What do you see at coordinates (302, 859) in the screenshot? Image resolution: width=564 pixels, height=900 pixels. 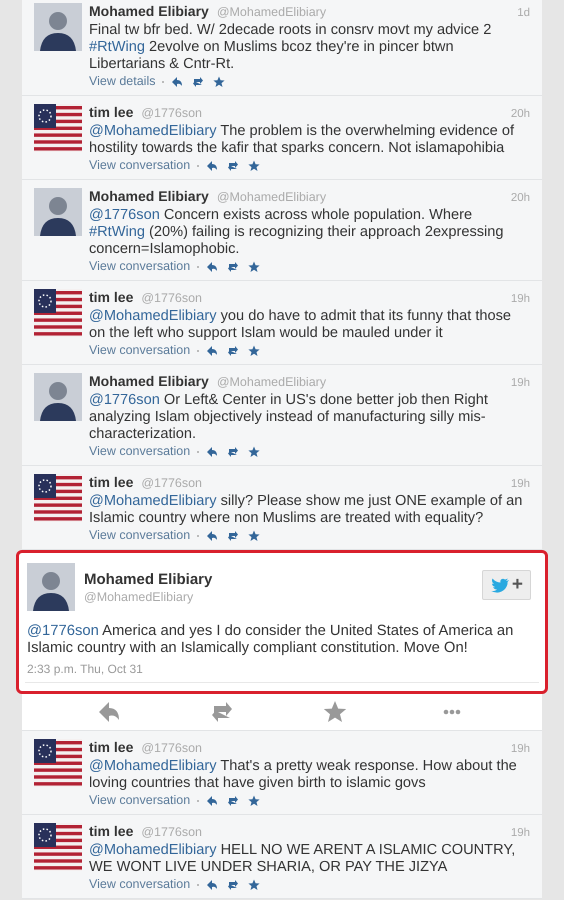 I see `tweet-text: @MohamedElibiary HELL NO WE ARENT A ISLAMIC COUNTRY, WE WONT LIVE UNDER SHARIA, OR PAY THE JIZYA` at bounding box center [302, 859].